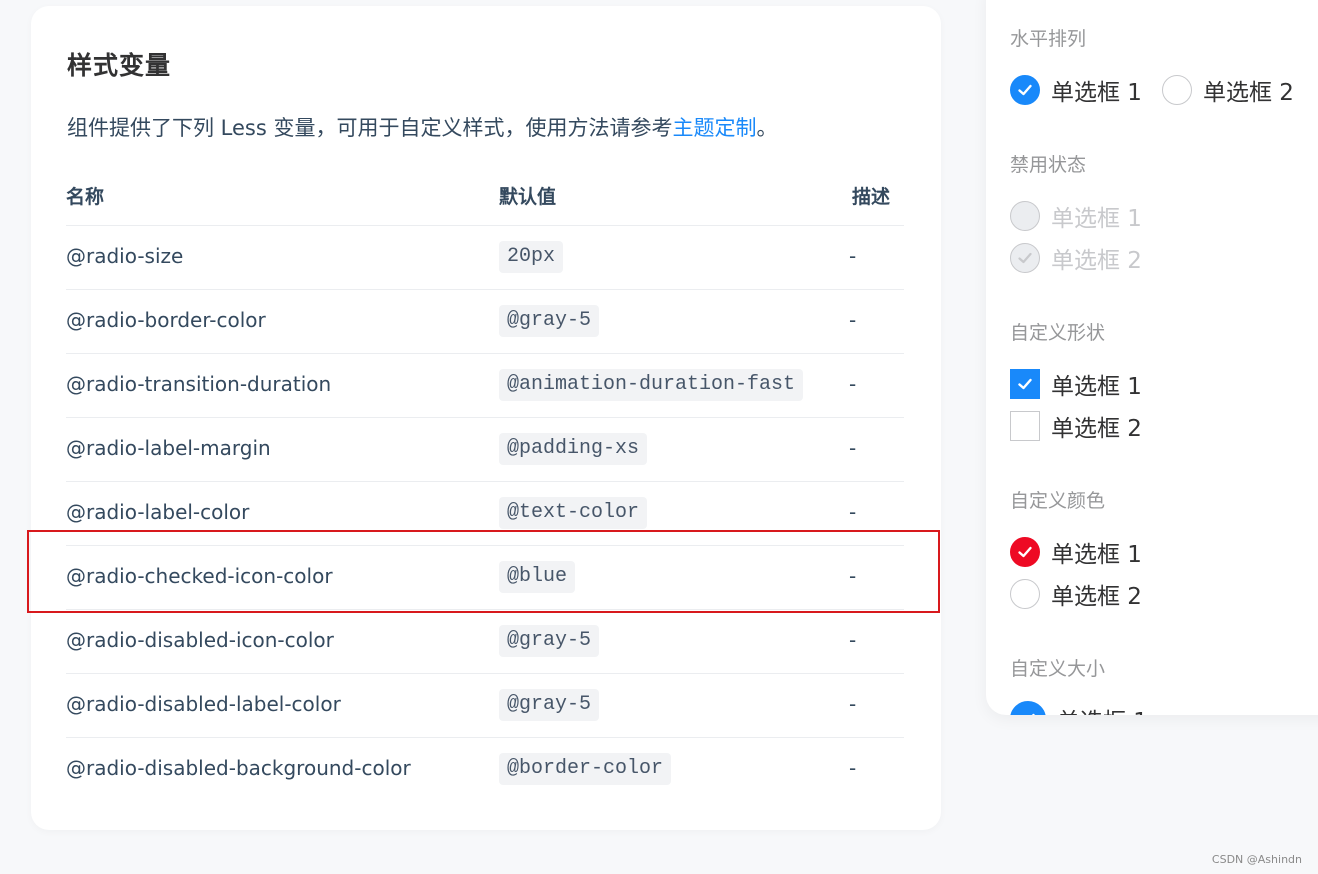  What do you see at coordinates (1256, 859) in the screenshot?
I see `watermark: CSDN @Ashindn` at bounding box center [1256, 859].